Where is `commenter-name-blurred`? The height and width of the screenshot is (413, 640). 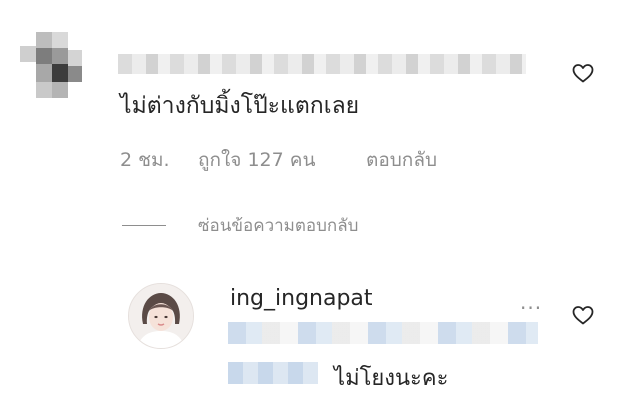 commenter-name-blurred is located at coordinates (322, 64).